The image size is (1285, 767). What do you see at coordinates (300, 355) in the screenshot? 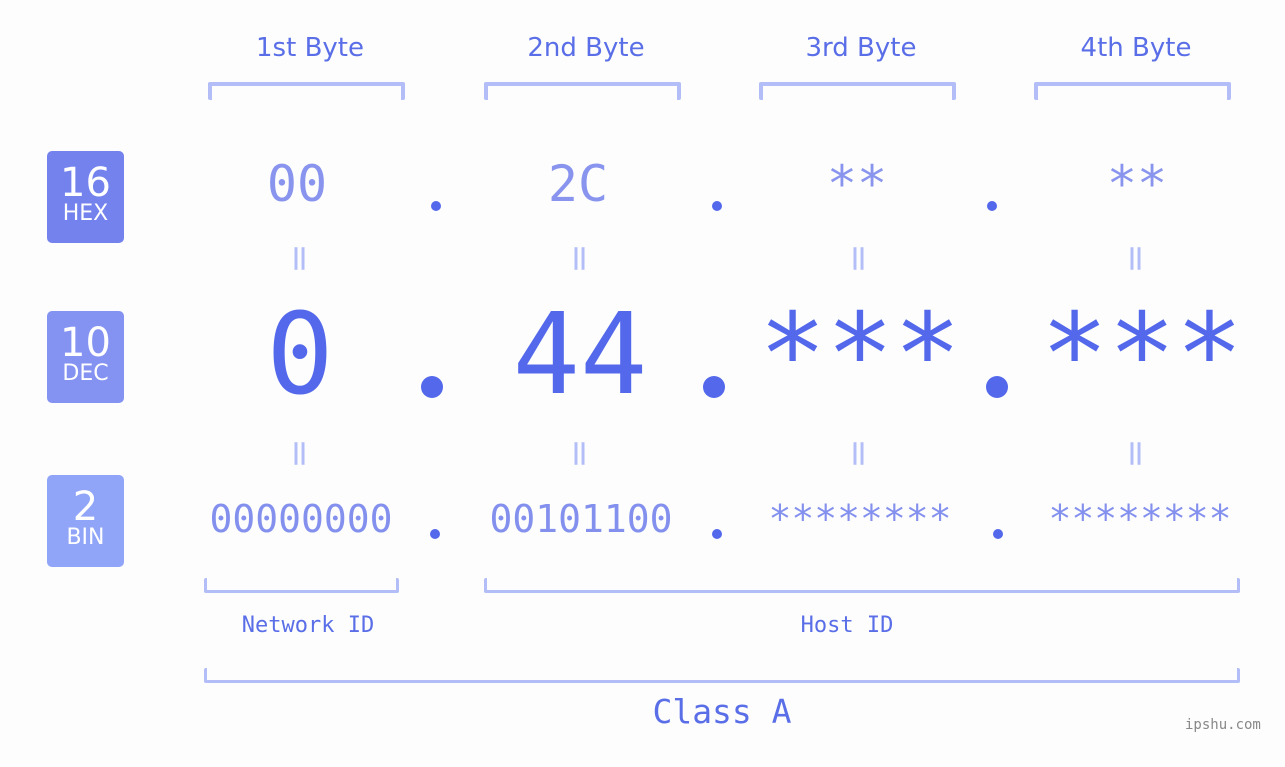
I see `dec-byte-1: 0` at bounding box center [300, 355].